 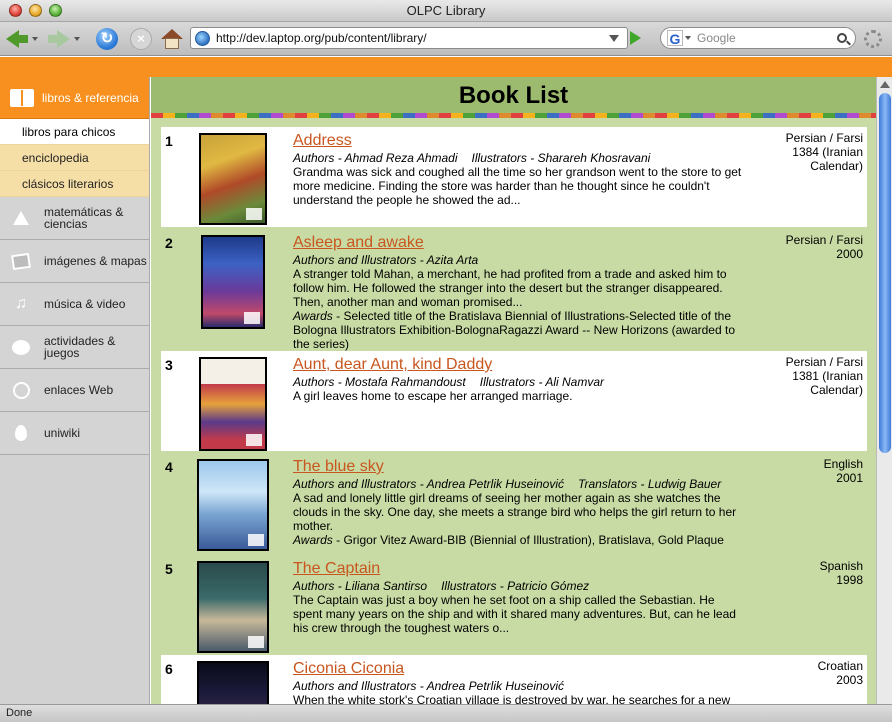 What do you see at coordinates (808, 247) in the screenshot?
I see `book-meta: Persian / Farsi 2000` at bounding box center [808, 247].